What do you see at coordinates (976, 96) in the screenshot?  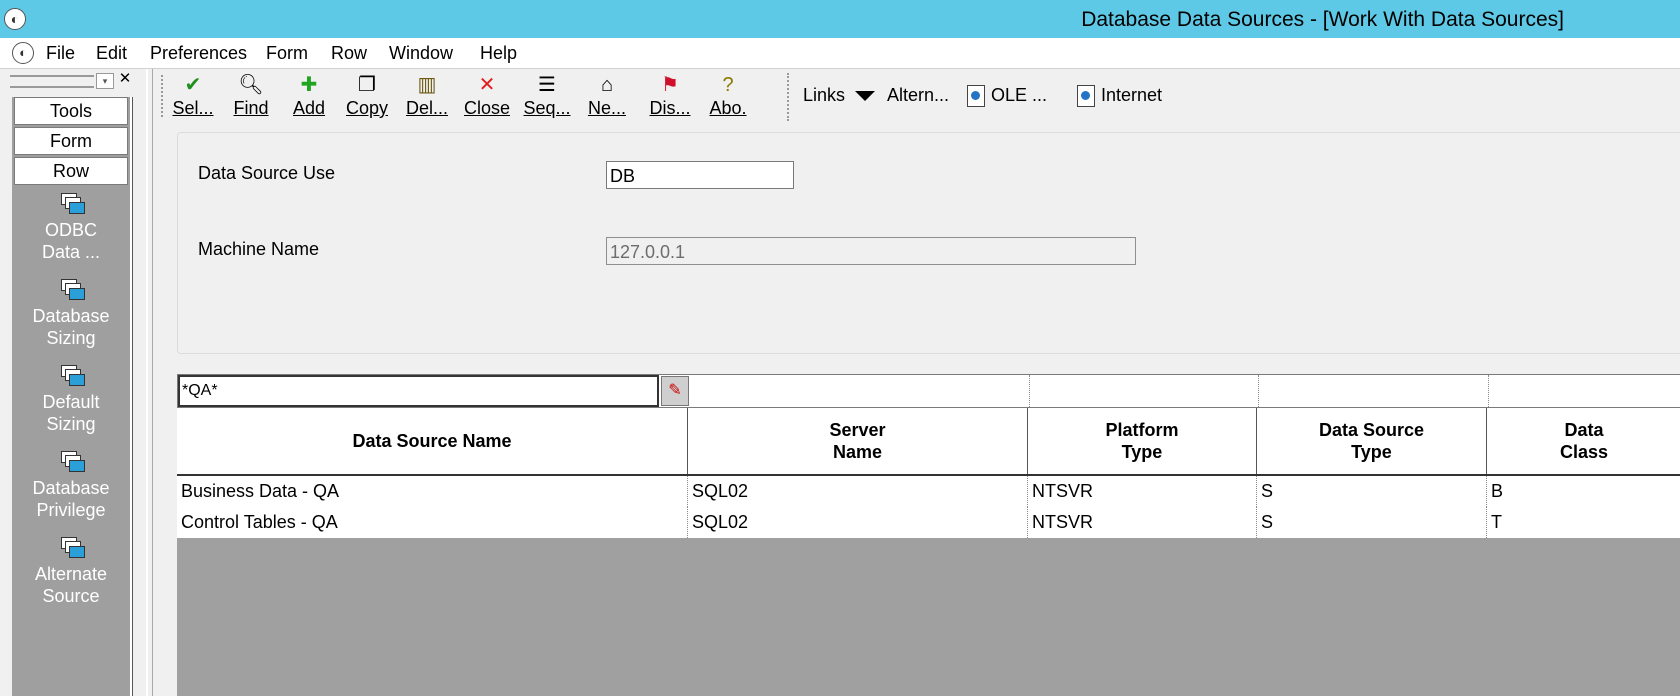 I see `ole-document-icon` at bounding box center [976, 96].